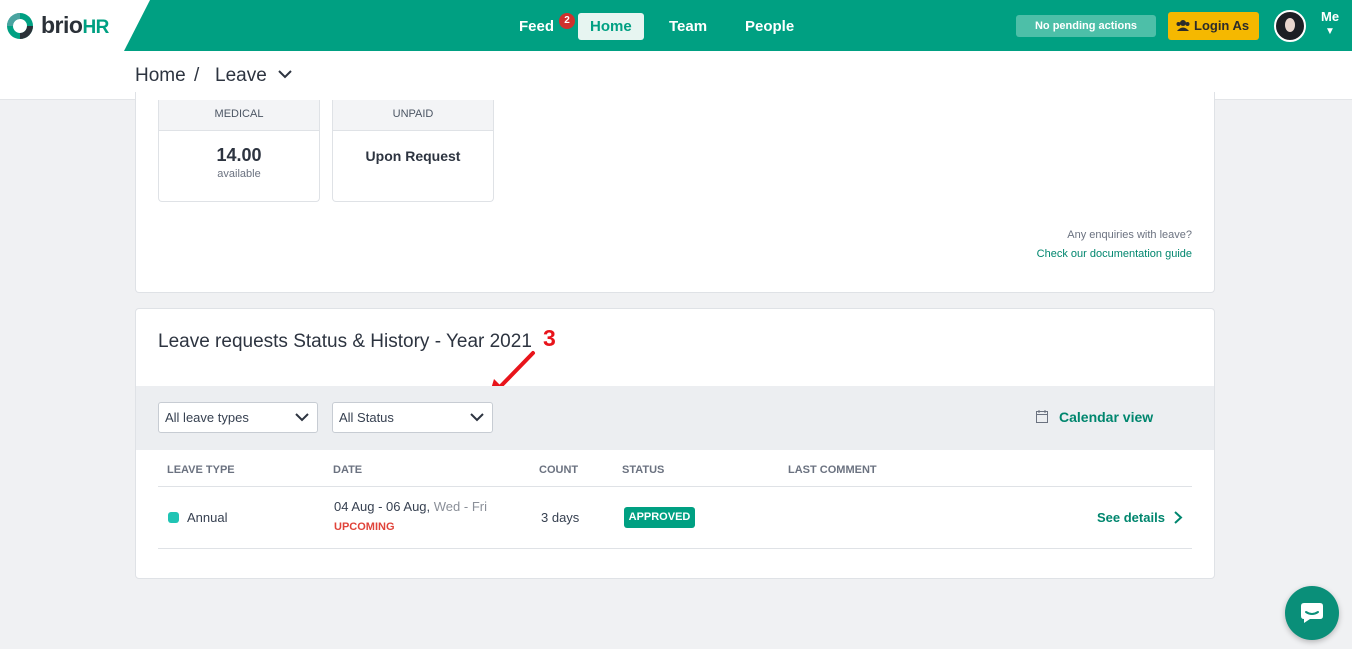 The image size is (1352, 649). What do you see at coordinates (1330, 16) in the screenshot?
I see `user-menu-label: Me` at bounding box center [1330, 16].